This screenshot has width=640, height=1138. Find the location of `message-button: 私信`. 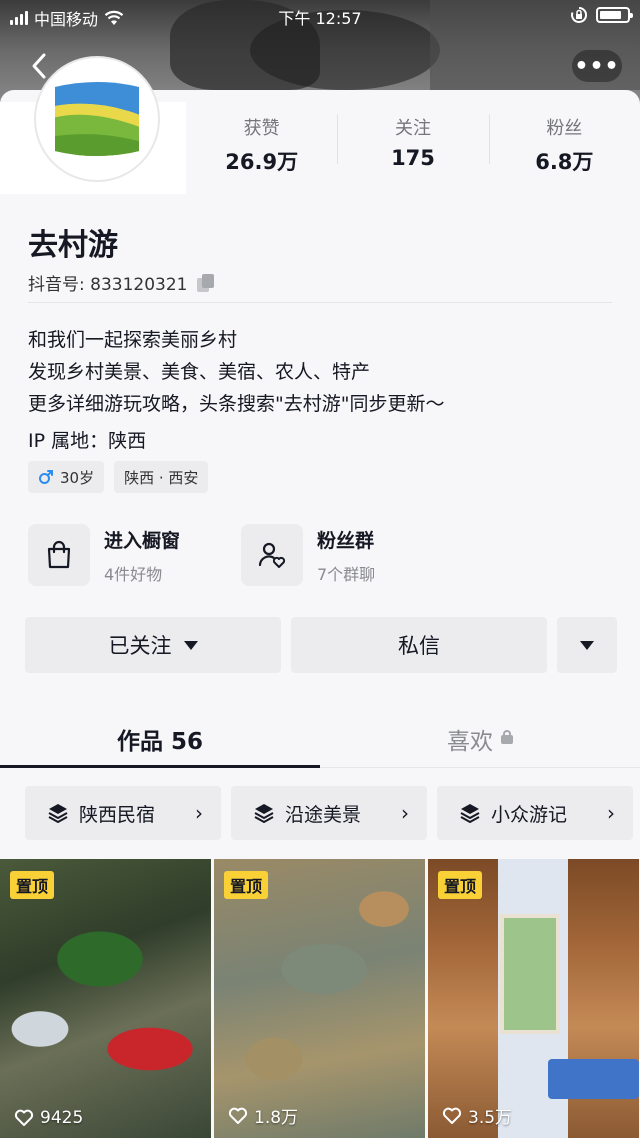

message-button: 私信 is located at coordinates (419, 645).